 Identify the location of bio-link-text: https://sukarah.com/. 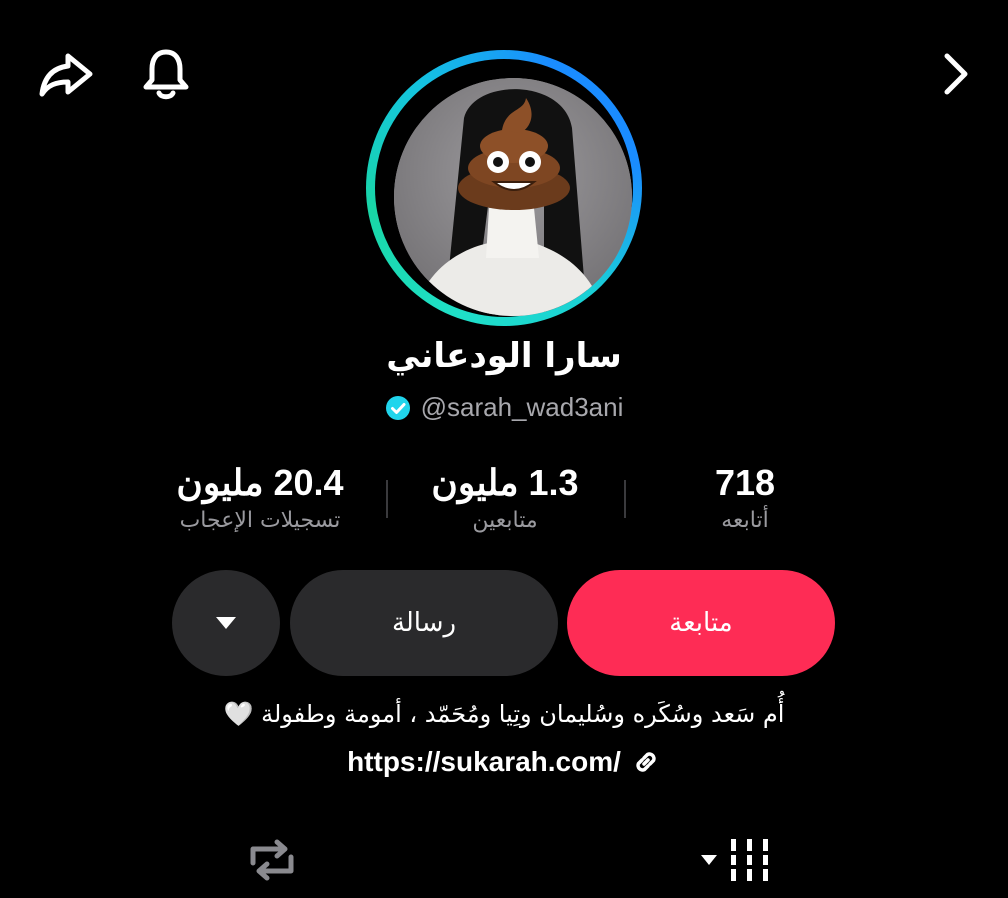
(484, 762).